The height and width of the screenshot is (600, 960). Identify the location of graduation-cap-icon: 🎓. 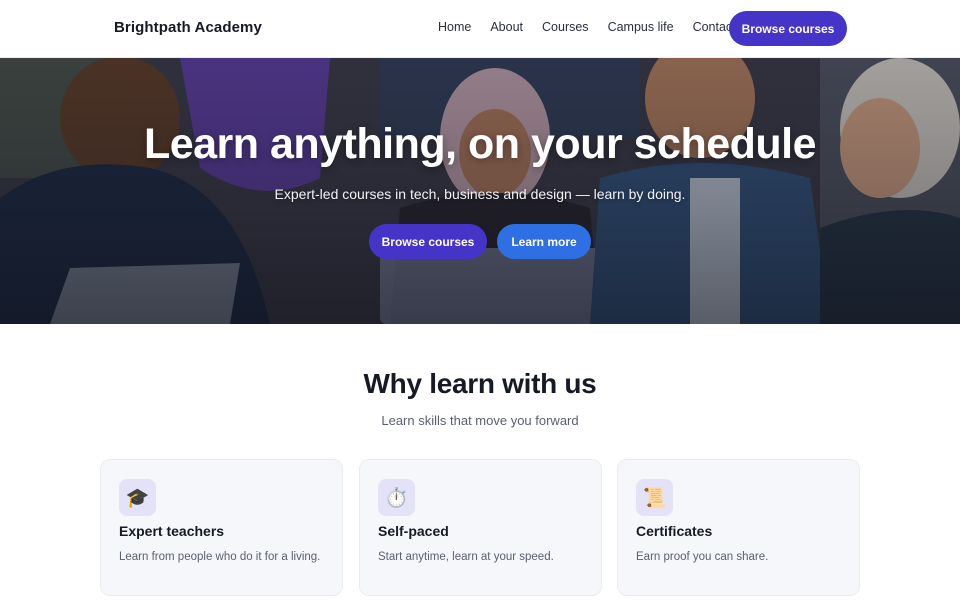
(137, 497).